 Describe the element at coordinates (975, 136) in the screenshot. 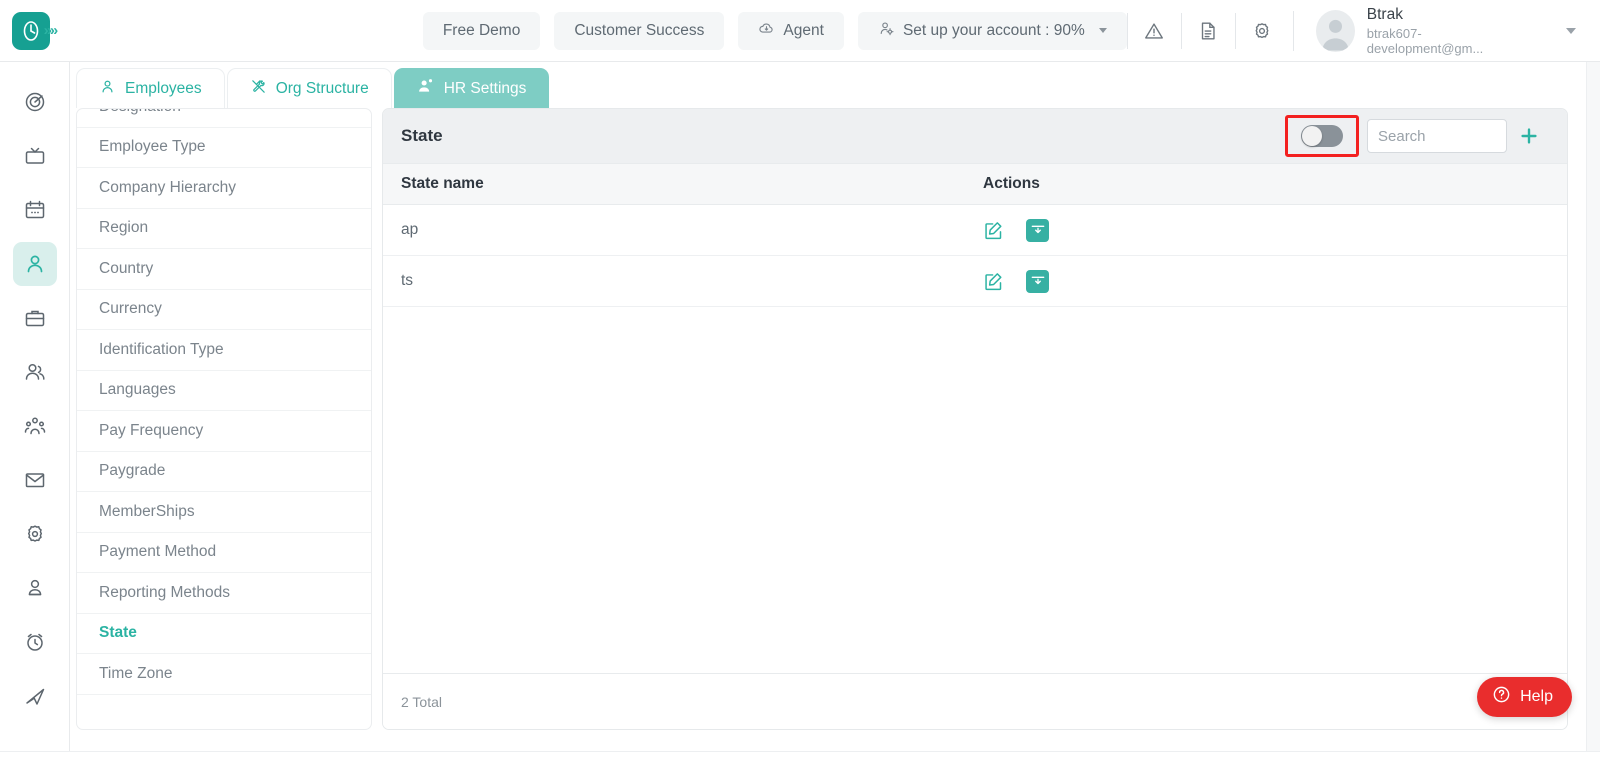

I see `panel-header: State` at that location.